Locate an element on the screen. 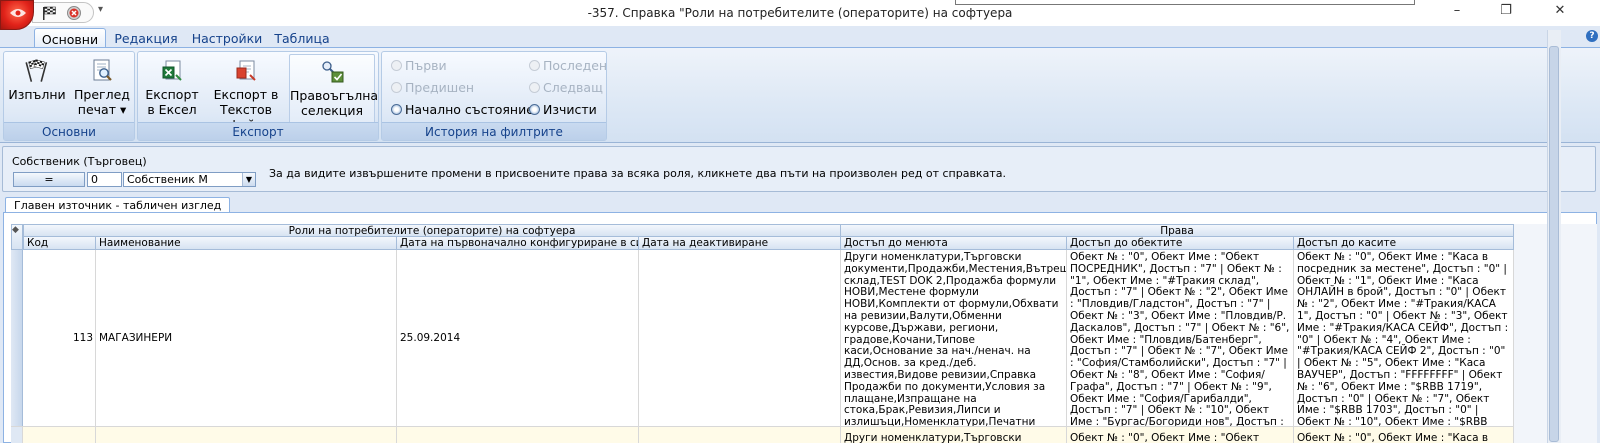 This screenshot has height=443, width=1600. cell-name: МАГАЗИНЕРИ is located at coordinates (246, 338).